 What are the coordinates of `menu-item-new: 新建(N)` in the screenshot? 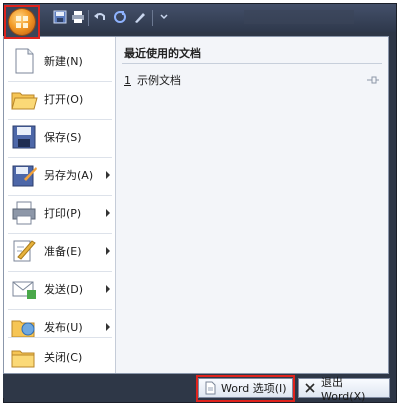 It's located at (60, 61).